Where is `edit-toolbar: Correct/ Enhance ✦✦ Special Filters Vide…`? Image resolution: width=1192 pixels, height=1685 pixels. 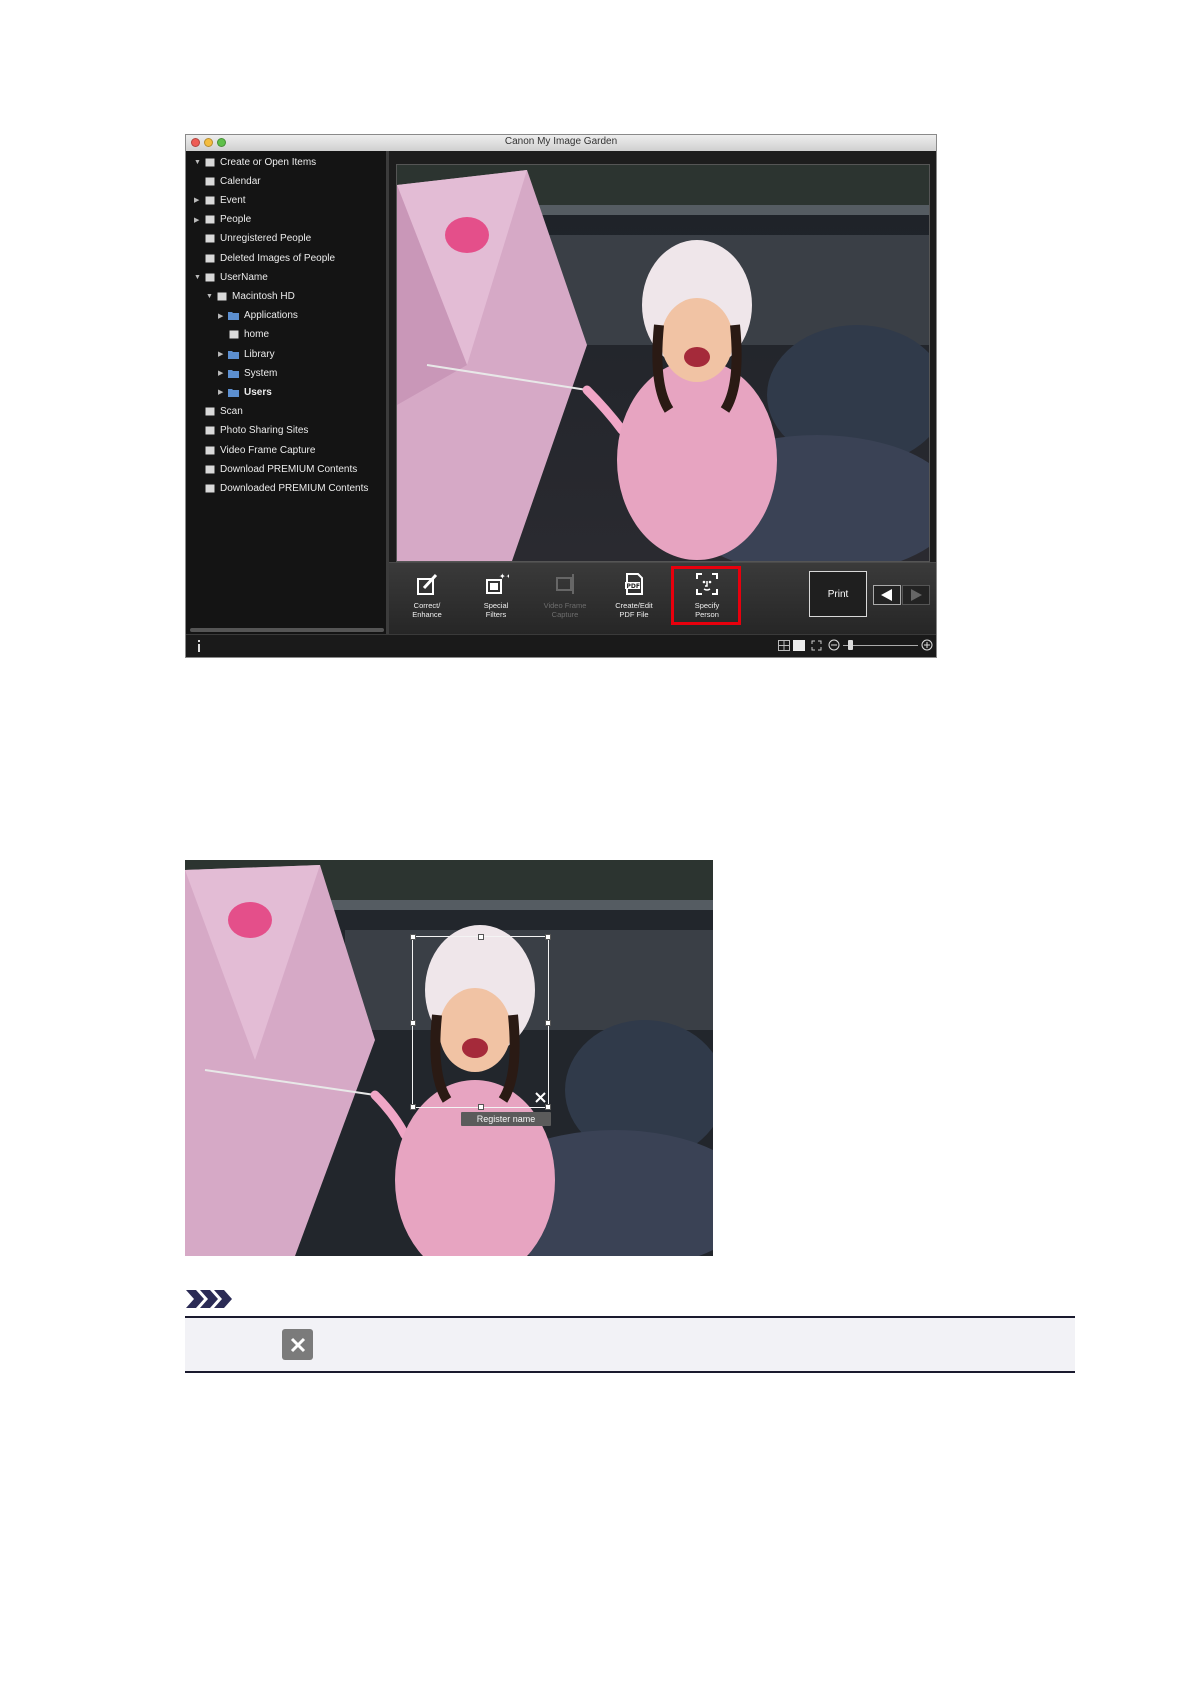
edit-toolbar: Correct/ Enhance ✦✦ Special Filters Vide… is located at coordinates (662, 598).